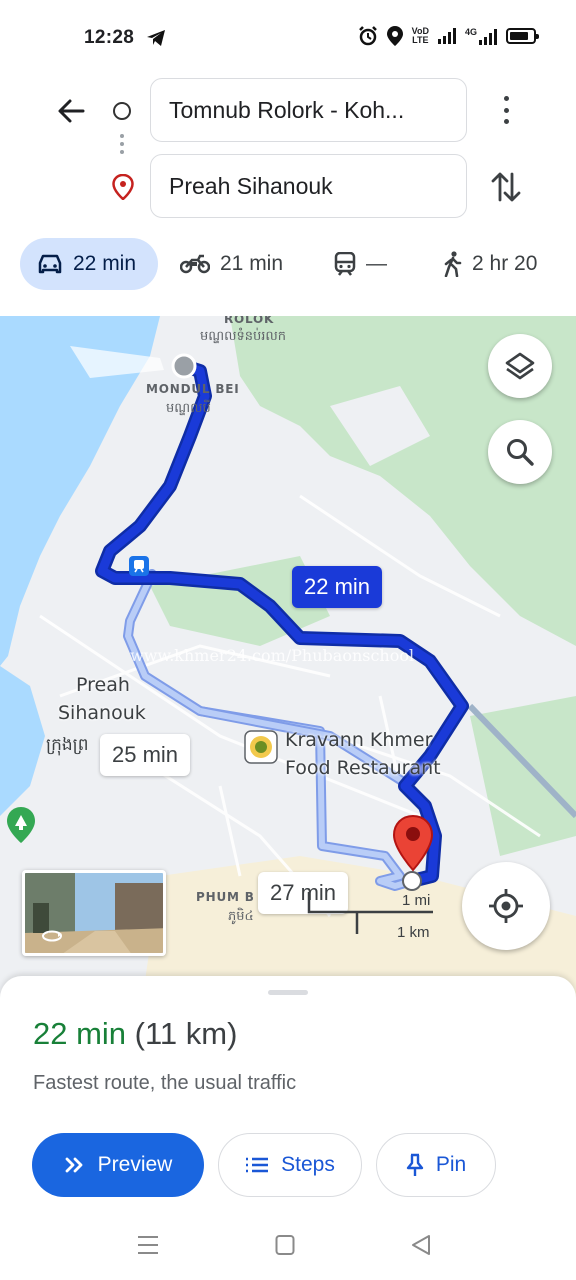 This screenshot has height=1280, width=576. I want to click on route-chip-alt-1: 25 min, so click(145, 755).